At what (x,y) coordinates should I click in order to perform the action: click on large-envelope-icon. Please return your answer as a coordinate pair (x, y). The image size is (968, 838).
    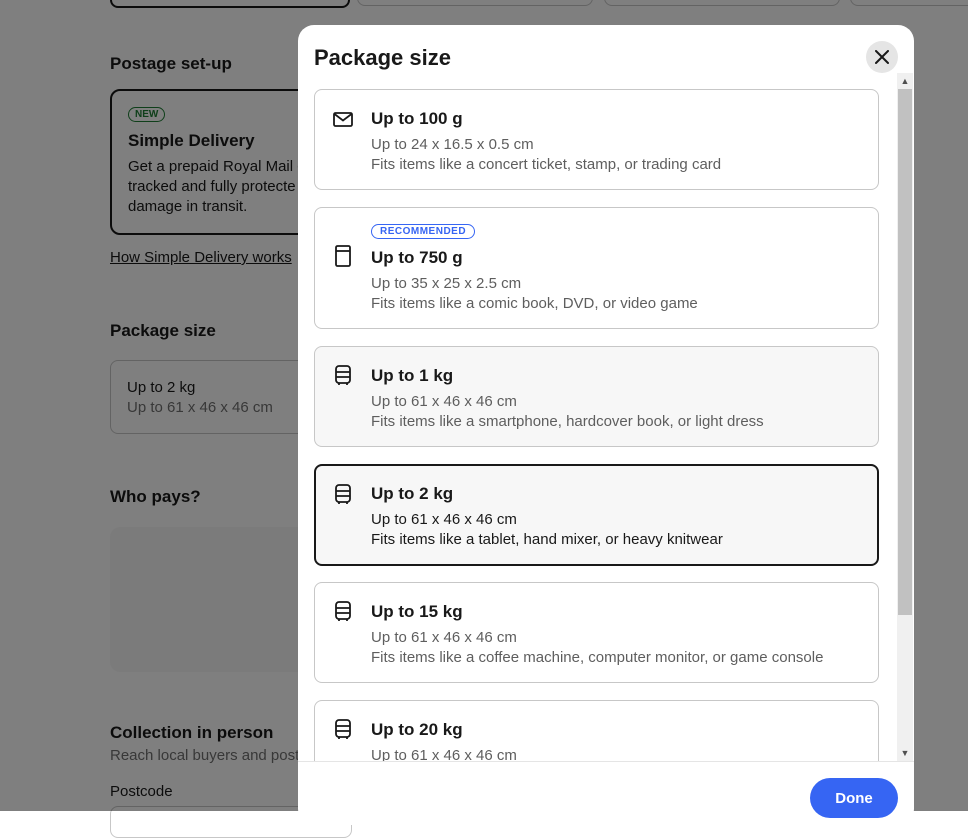
    Looking at the image, I should click on (343, 256).